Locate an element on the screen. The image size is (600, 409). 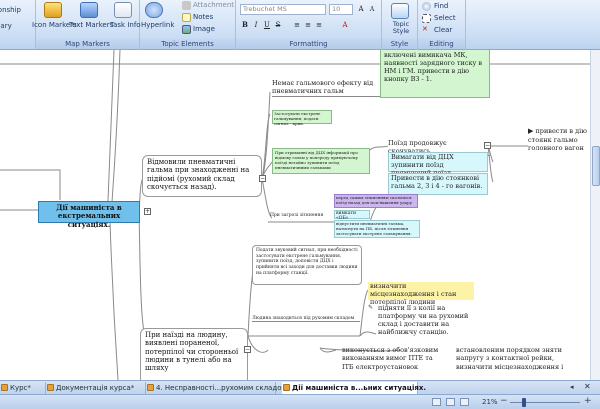
relationship-button: Relationship is located at coordinates (10, 10).